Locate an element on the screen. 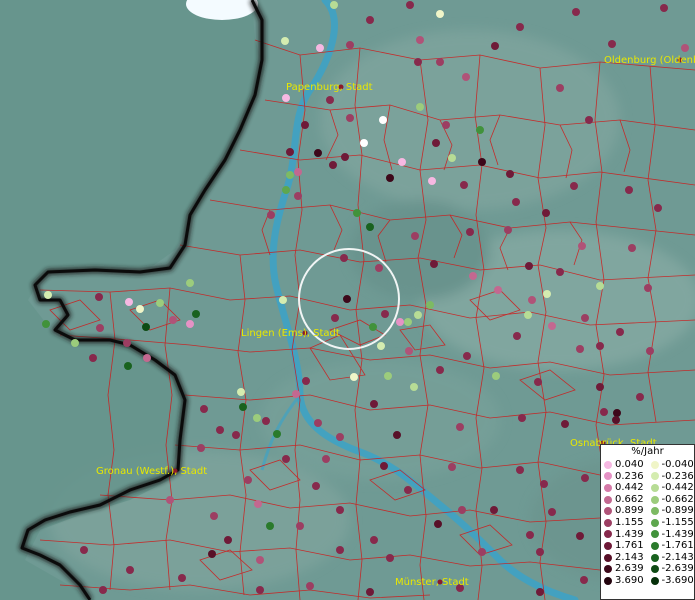 This screenshot has width=695, height=600. legend-entry-increase: 0.662 is located at coordinates (624, 500).